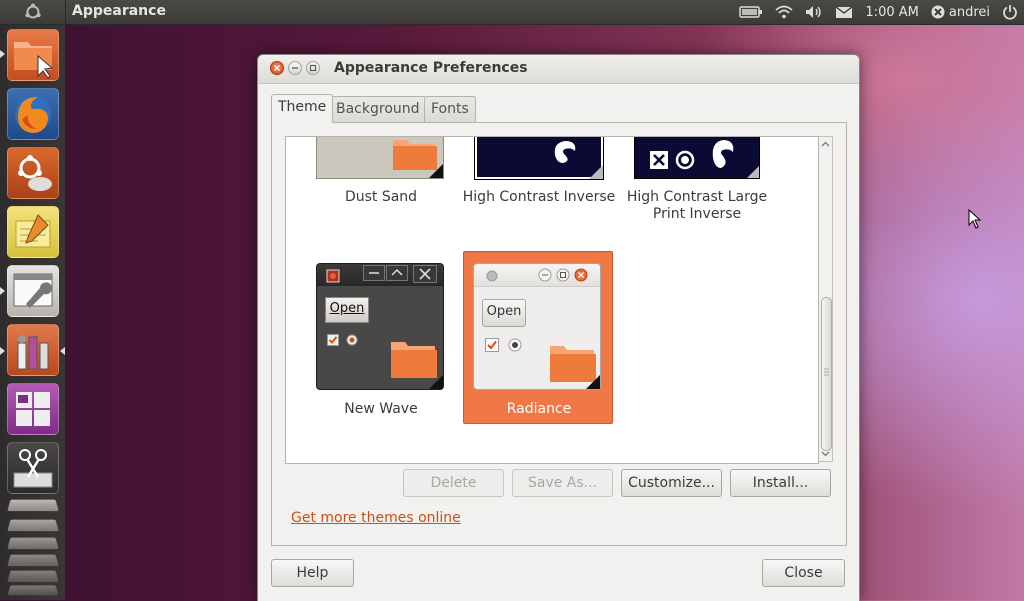 This screenshot has height=601, width=1024. I want to click on wrench-window-icon, so click(33, 290).